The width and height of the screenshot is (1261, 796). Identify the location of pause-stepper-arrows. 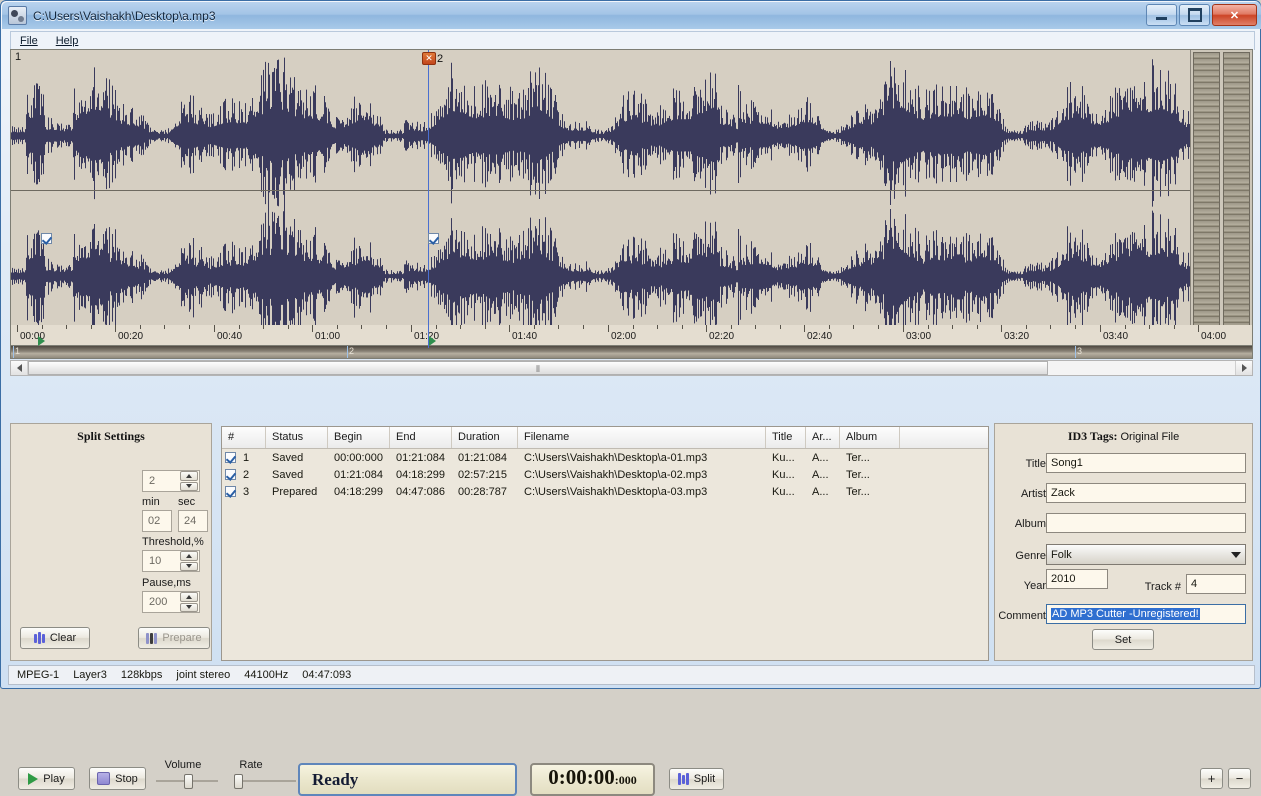
(189, 602).